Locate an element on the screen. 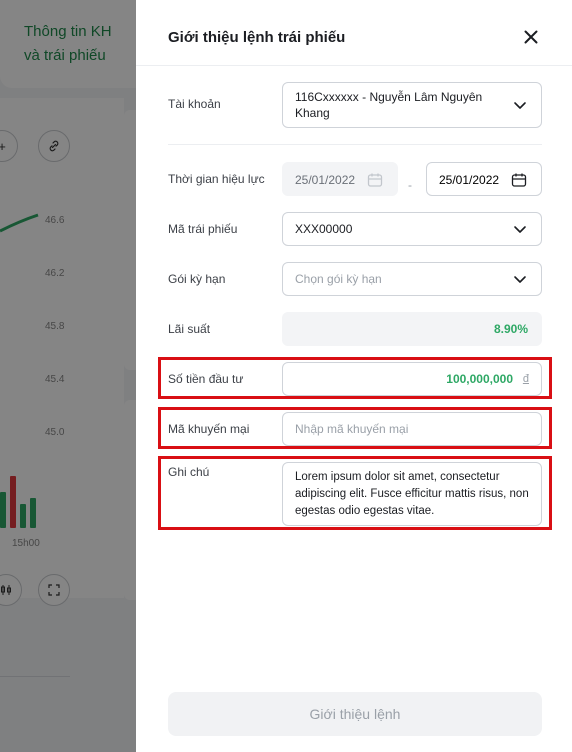 This screenshot has height=752, width=572. validity-from-value: 25/01/2022 is located at coordinates (325, 180).